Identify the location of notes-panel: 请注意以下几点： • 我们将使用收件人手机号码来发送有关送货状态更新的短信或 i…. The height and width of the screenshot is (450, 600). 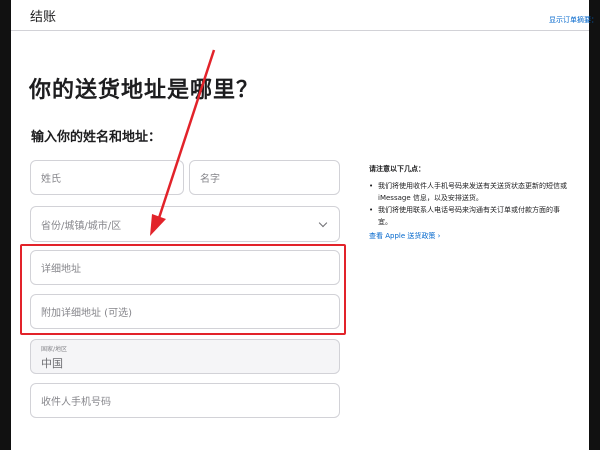
(469, 202).